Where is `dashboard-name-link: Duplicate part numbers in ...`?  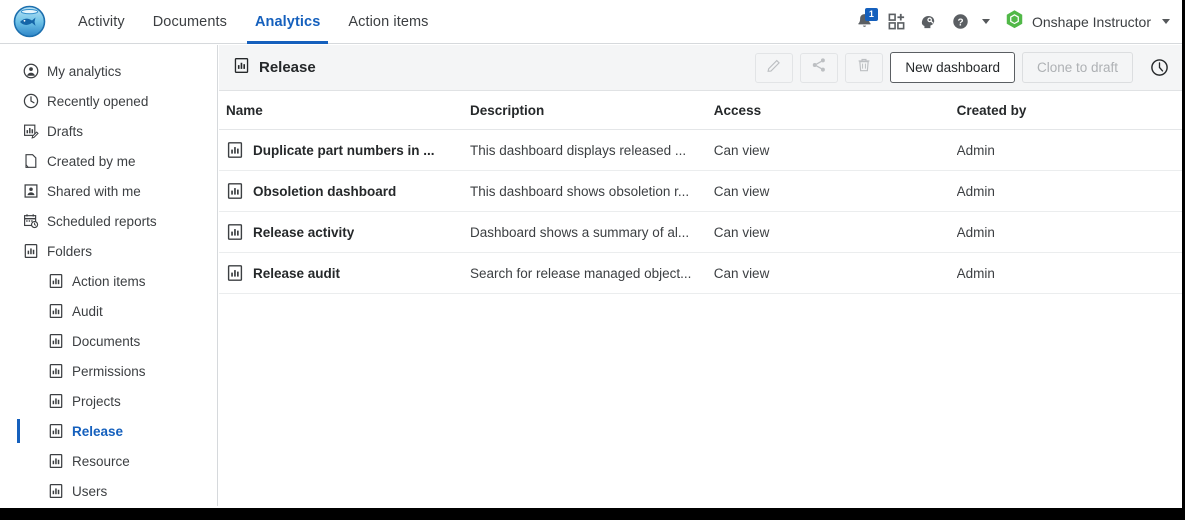
dashboard-name-link: Duplicate part numbers in ... is located at coordinates (344, 150).